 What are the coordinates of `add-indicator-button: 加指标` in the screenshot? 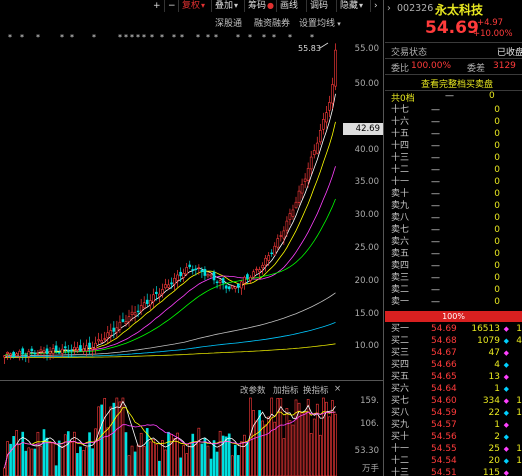 It's located at (286, 390).